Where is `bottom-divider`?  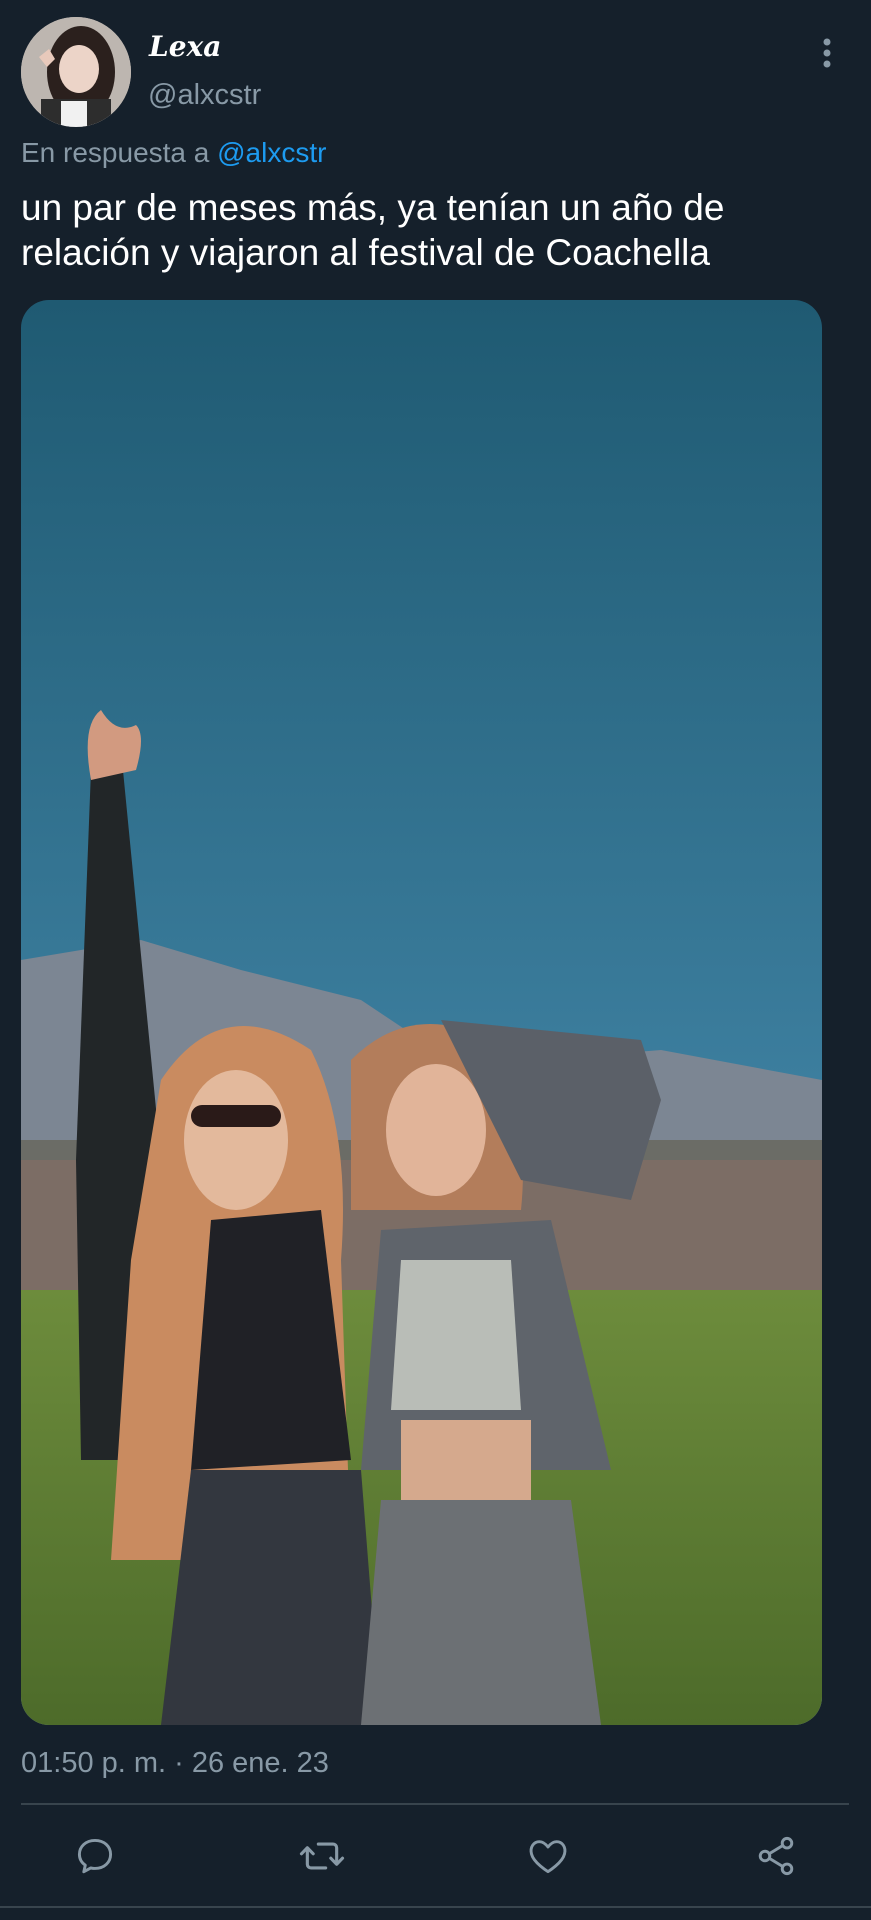
bottom-divider is located at coordinates (435, 1907).